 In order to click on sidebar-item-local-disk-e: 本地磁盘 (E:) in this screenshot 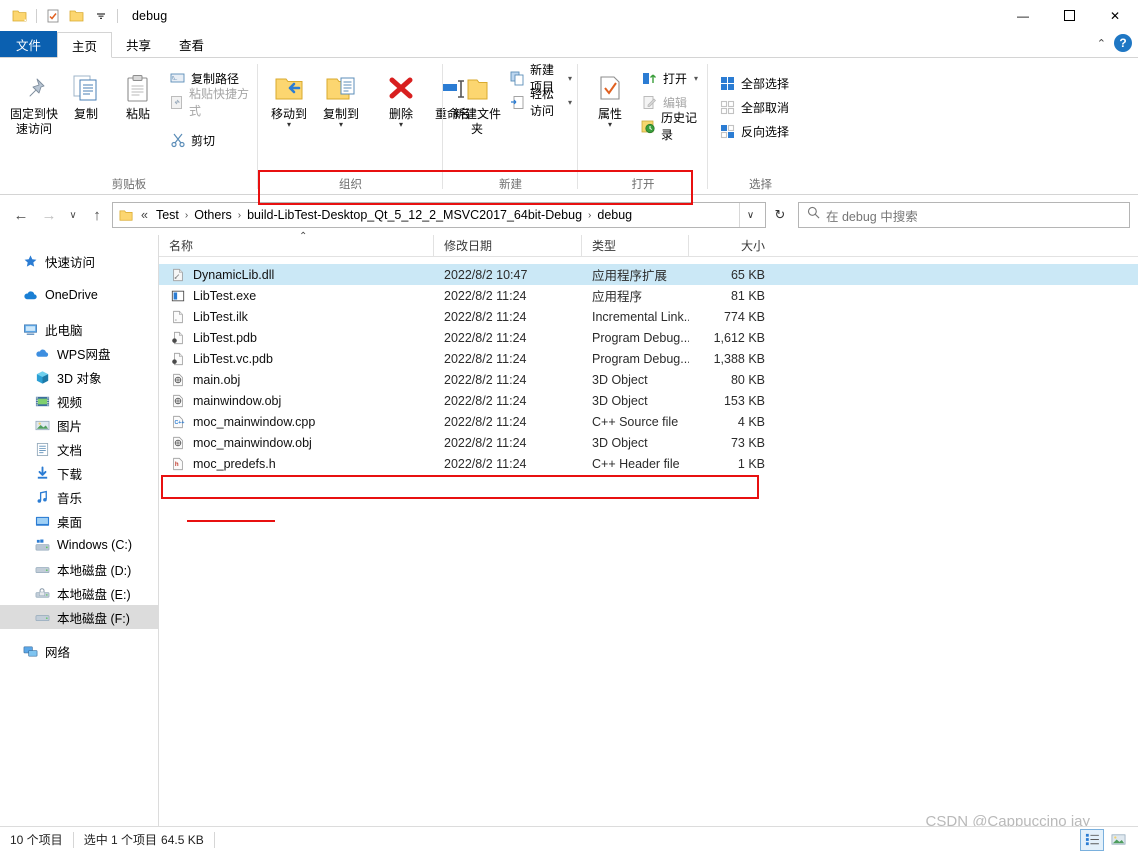, I will do `click(79, 593)`.